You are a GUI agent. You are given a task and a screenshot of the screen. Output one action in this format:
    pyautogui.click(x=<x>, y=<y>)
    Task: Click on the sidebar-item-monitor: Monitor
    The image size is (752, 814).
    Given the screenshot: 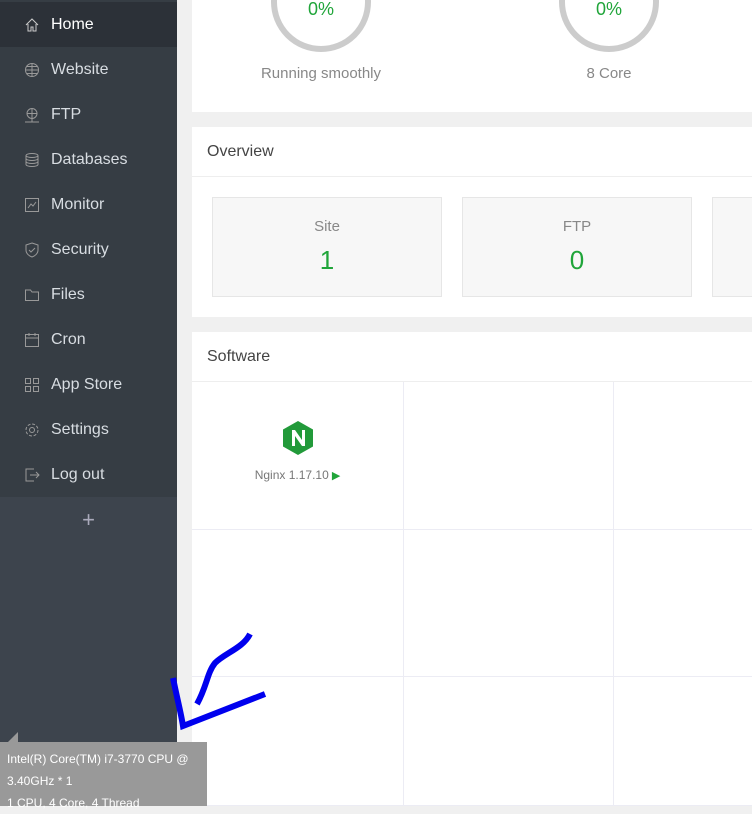 What is the action you would take?
    pyautogui.click(x=88, y=204)
    